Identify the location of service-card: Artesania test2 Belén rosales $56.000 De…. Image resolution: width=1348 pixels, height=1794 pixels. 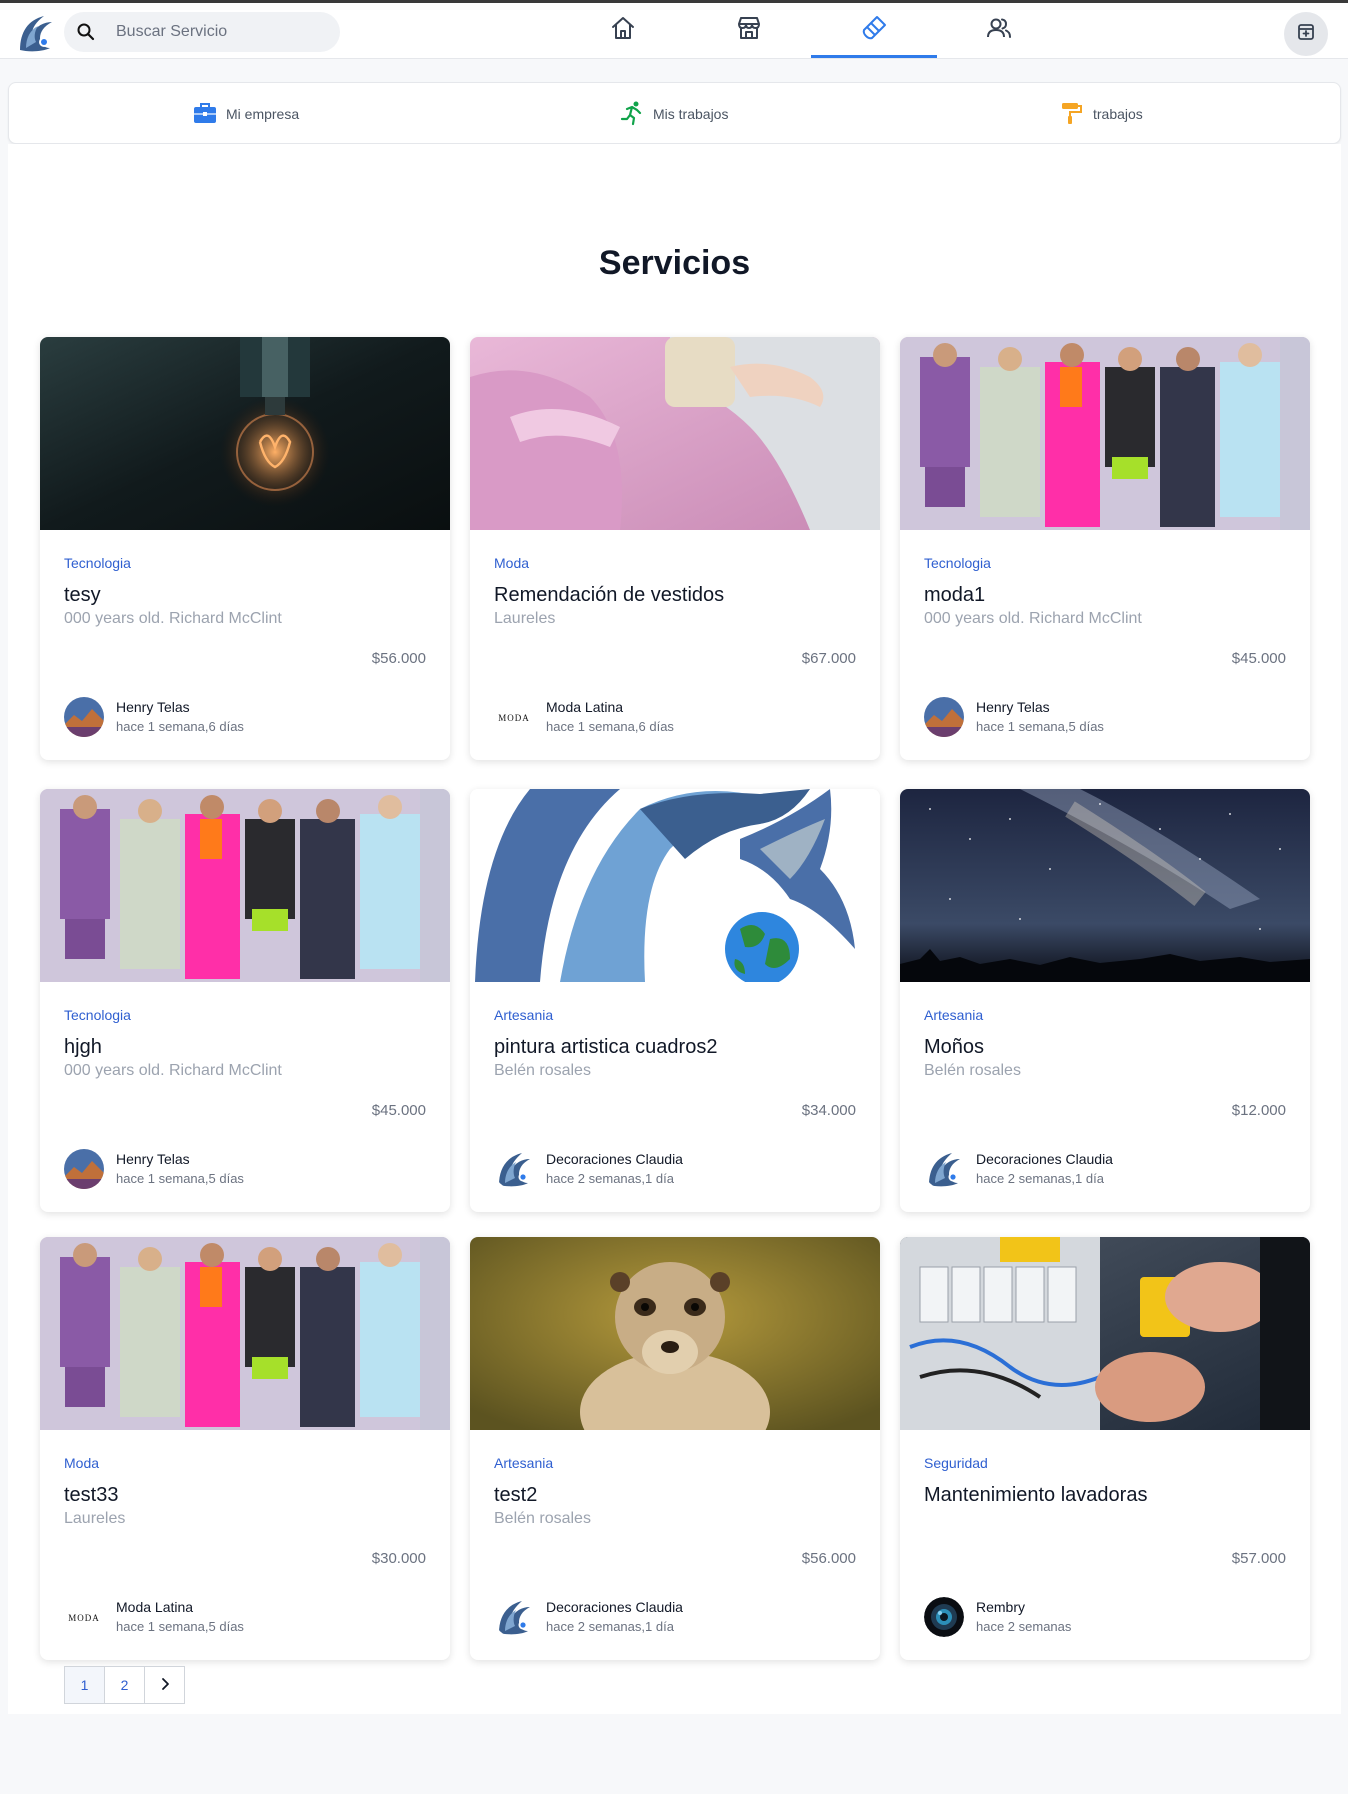
(675, 1448).